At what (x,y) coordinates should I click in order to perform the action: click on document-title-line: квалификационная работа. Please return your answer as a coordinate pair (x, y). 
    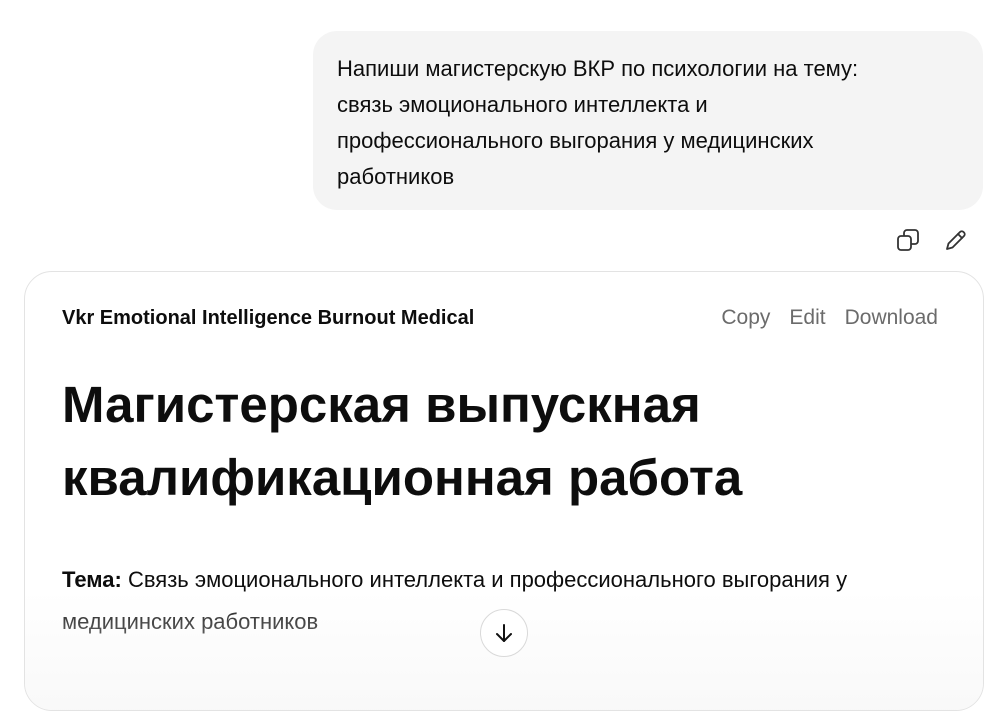
    Looking at the image, I should click on (402, 477).